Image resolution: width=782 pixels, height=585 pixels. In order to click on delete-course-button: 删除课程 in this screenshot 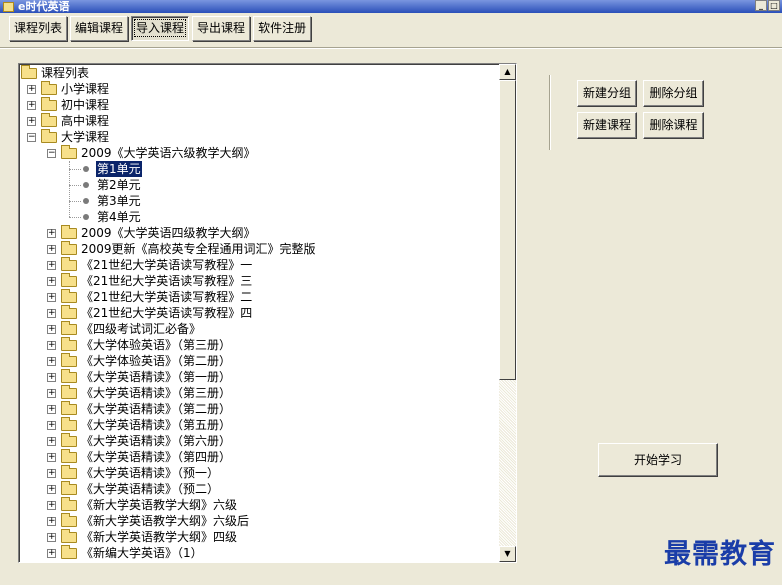, I will do `click(673, 125)`.